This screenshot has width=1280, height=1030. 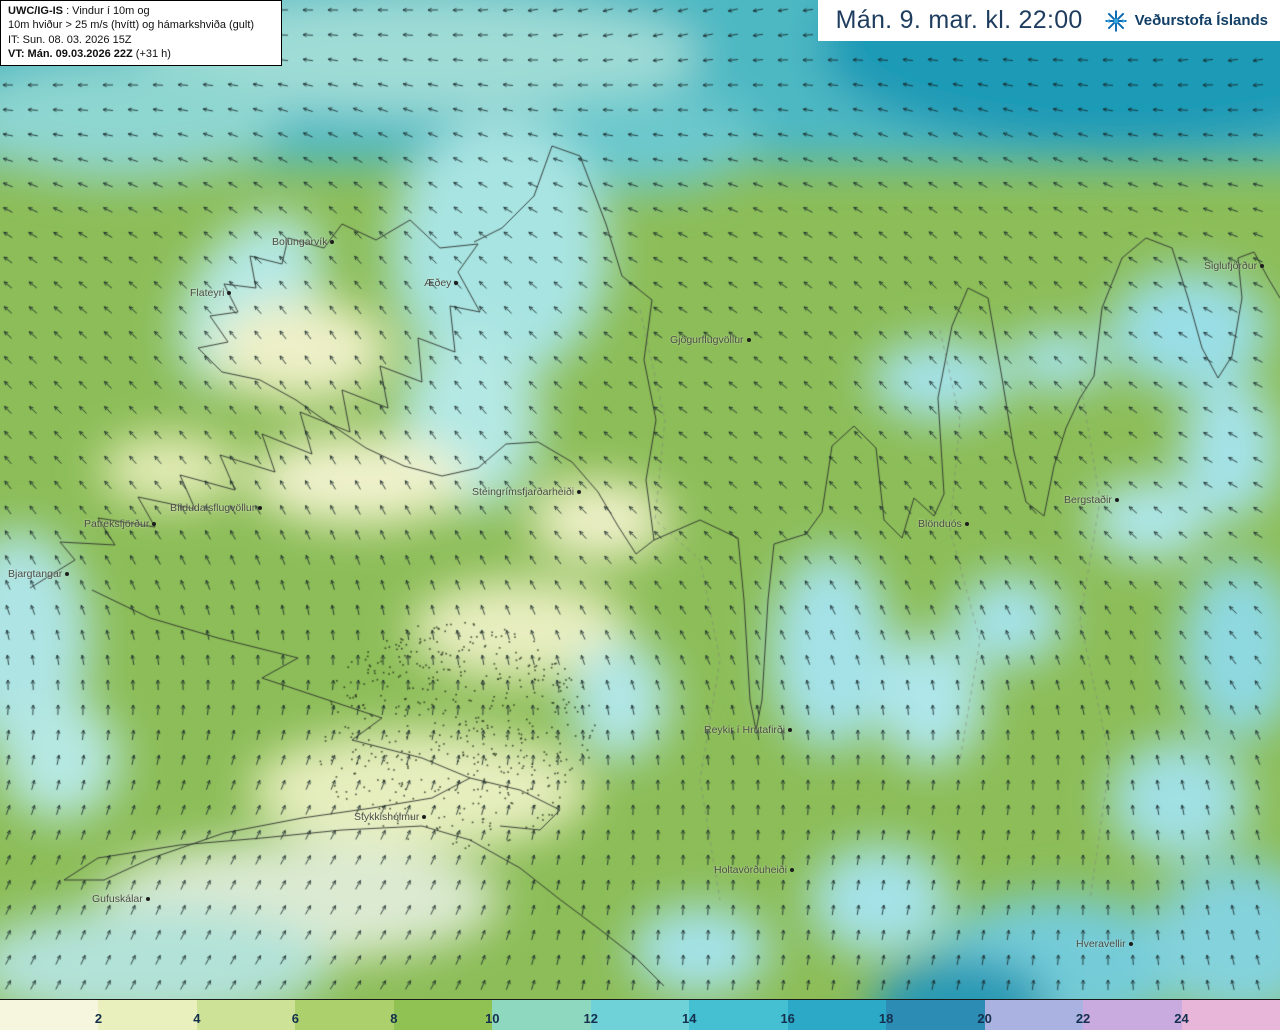 What do you see at coordinates (1181, 1018) in the screenshot?
I see `legend-tick-label: 24` at bounding box center [1181, 1018].